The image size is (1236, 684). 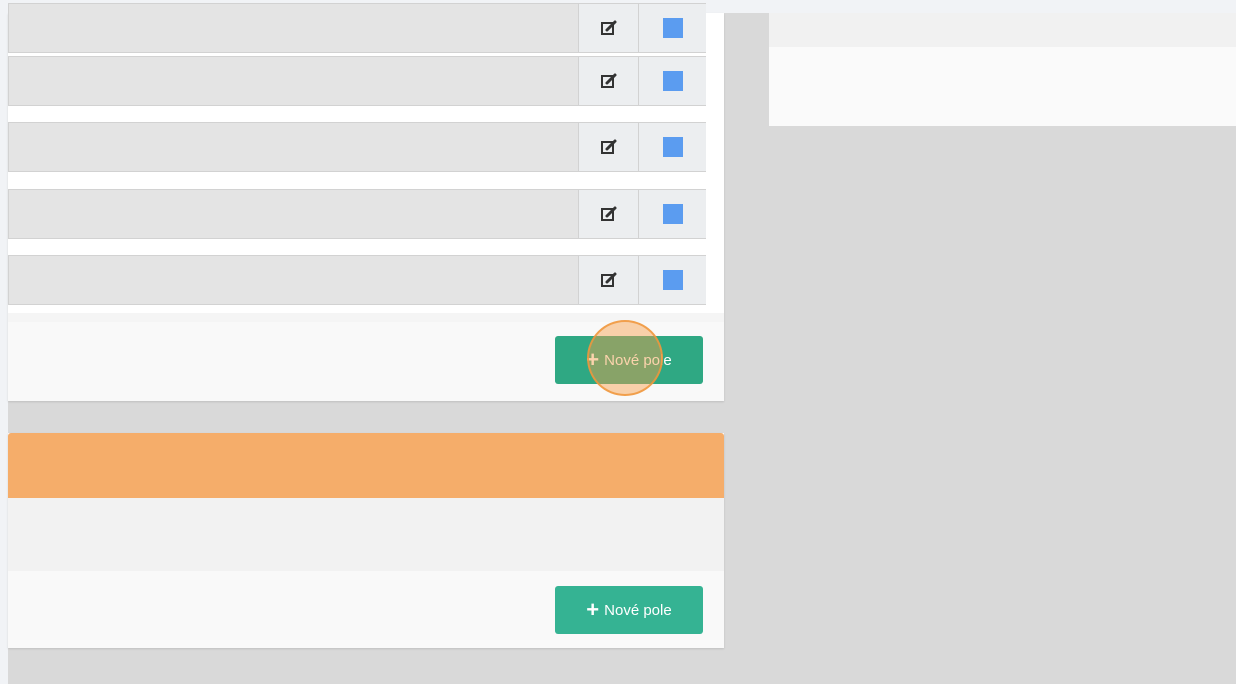 What do you see at coordinates (366, 465) in the screenshot?
I see `second-panel-header` at bounding box center [366, 465].